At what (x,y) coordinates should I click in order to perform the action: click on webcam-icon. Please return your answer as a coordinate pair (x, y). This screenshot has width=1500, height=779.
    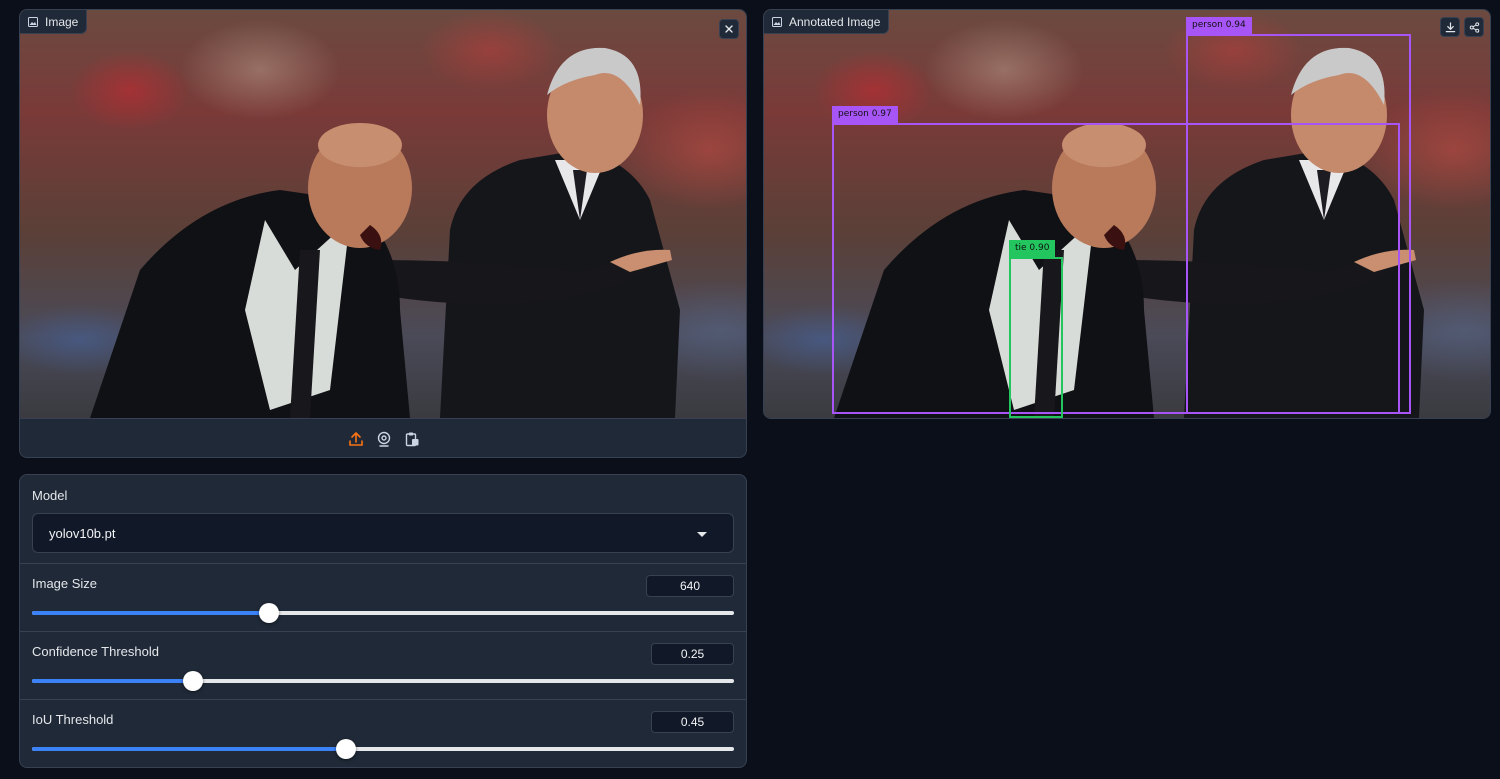
    Looking at the image, I should click on (384, 439).